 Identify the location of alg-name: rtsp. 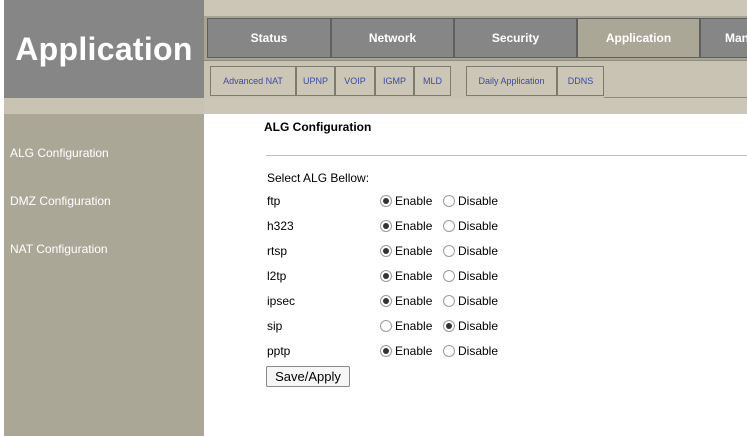
(277, 251).